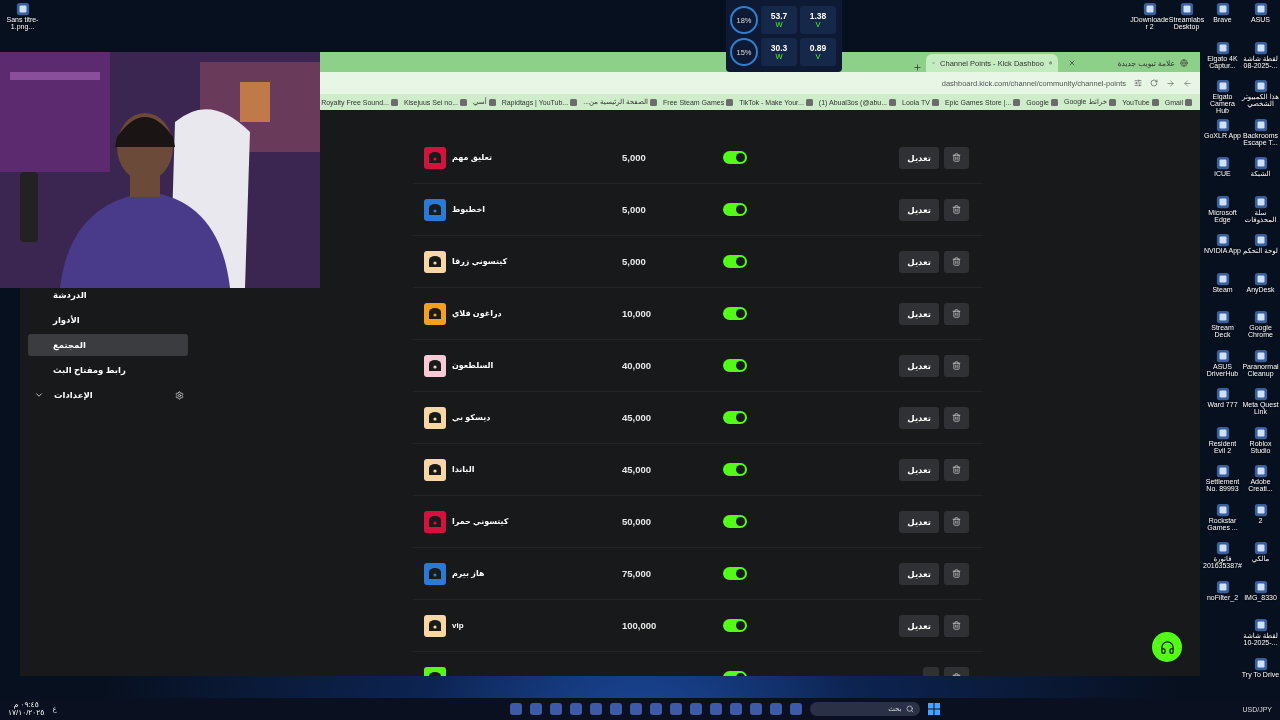  Describe the element at coordinates (1154, 83) in the screenshot. I see `reload-icon` at that location.